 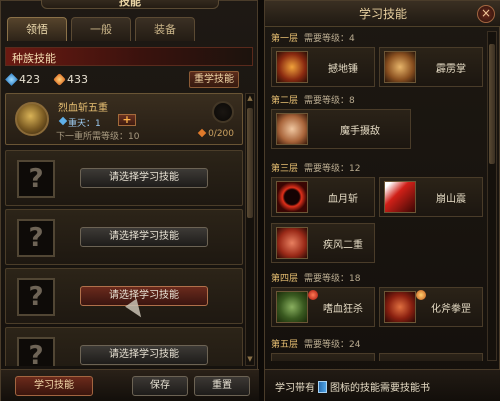 I want to click on tier-row: 嗜血狂杀 化斧拳罡, so click(x=377, y=307).